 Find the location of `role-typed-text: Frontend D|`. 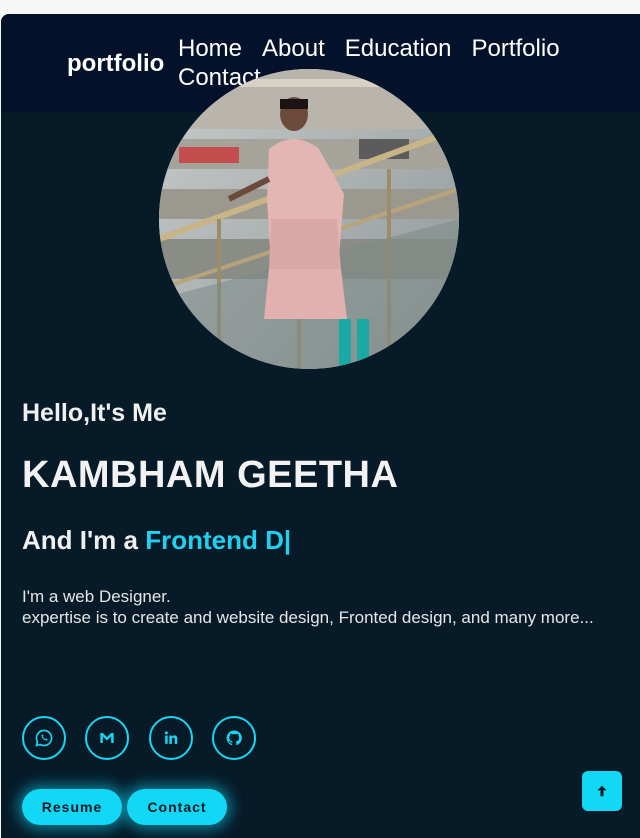

role-typed-text: Frontend D| is located at coordinates (218, 540).